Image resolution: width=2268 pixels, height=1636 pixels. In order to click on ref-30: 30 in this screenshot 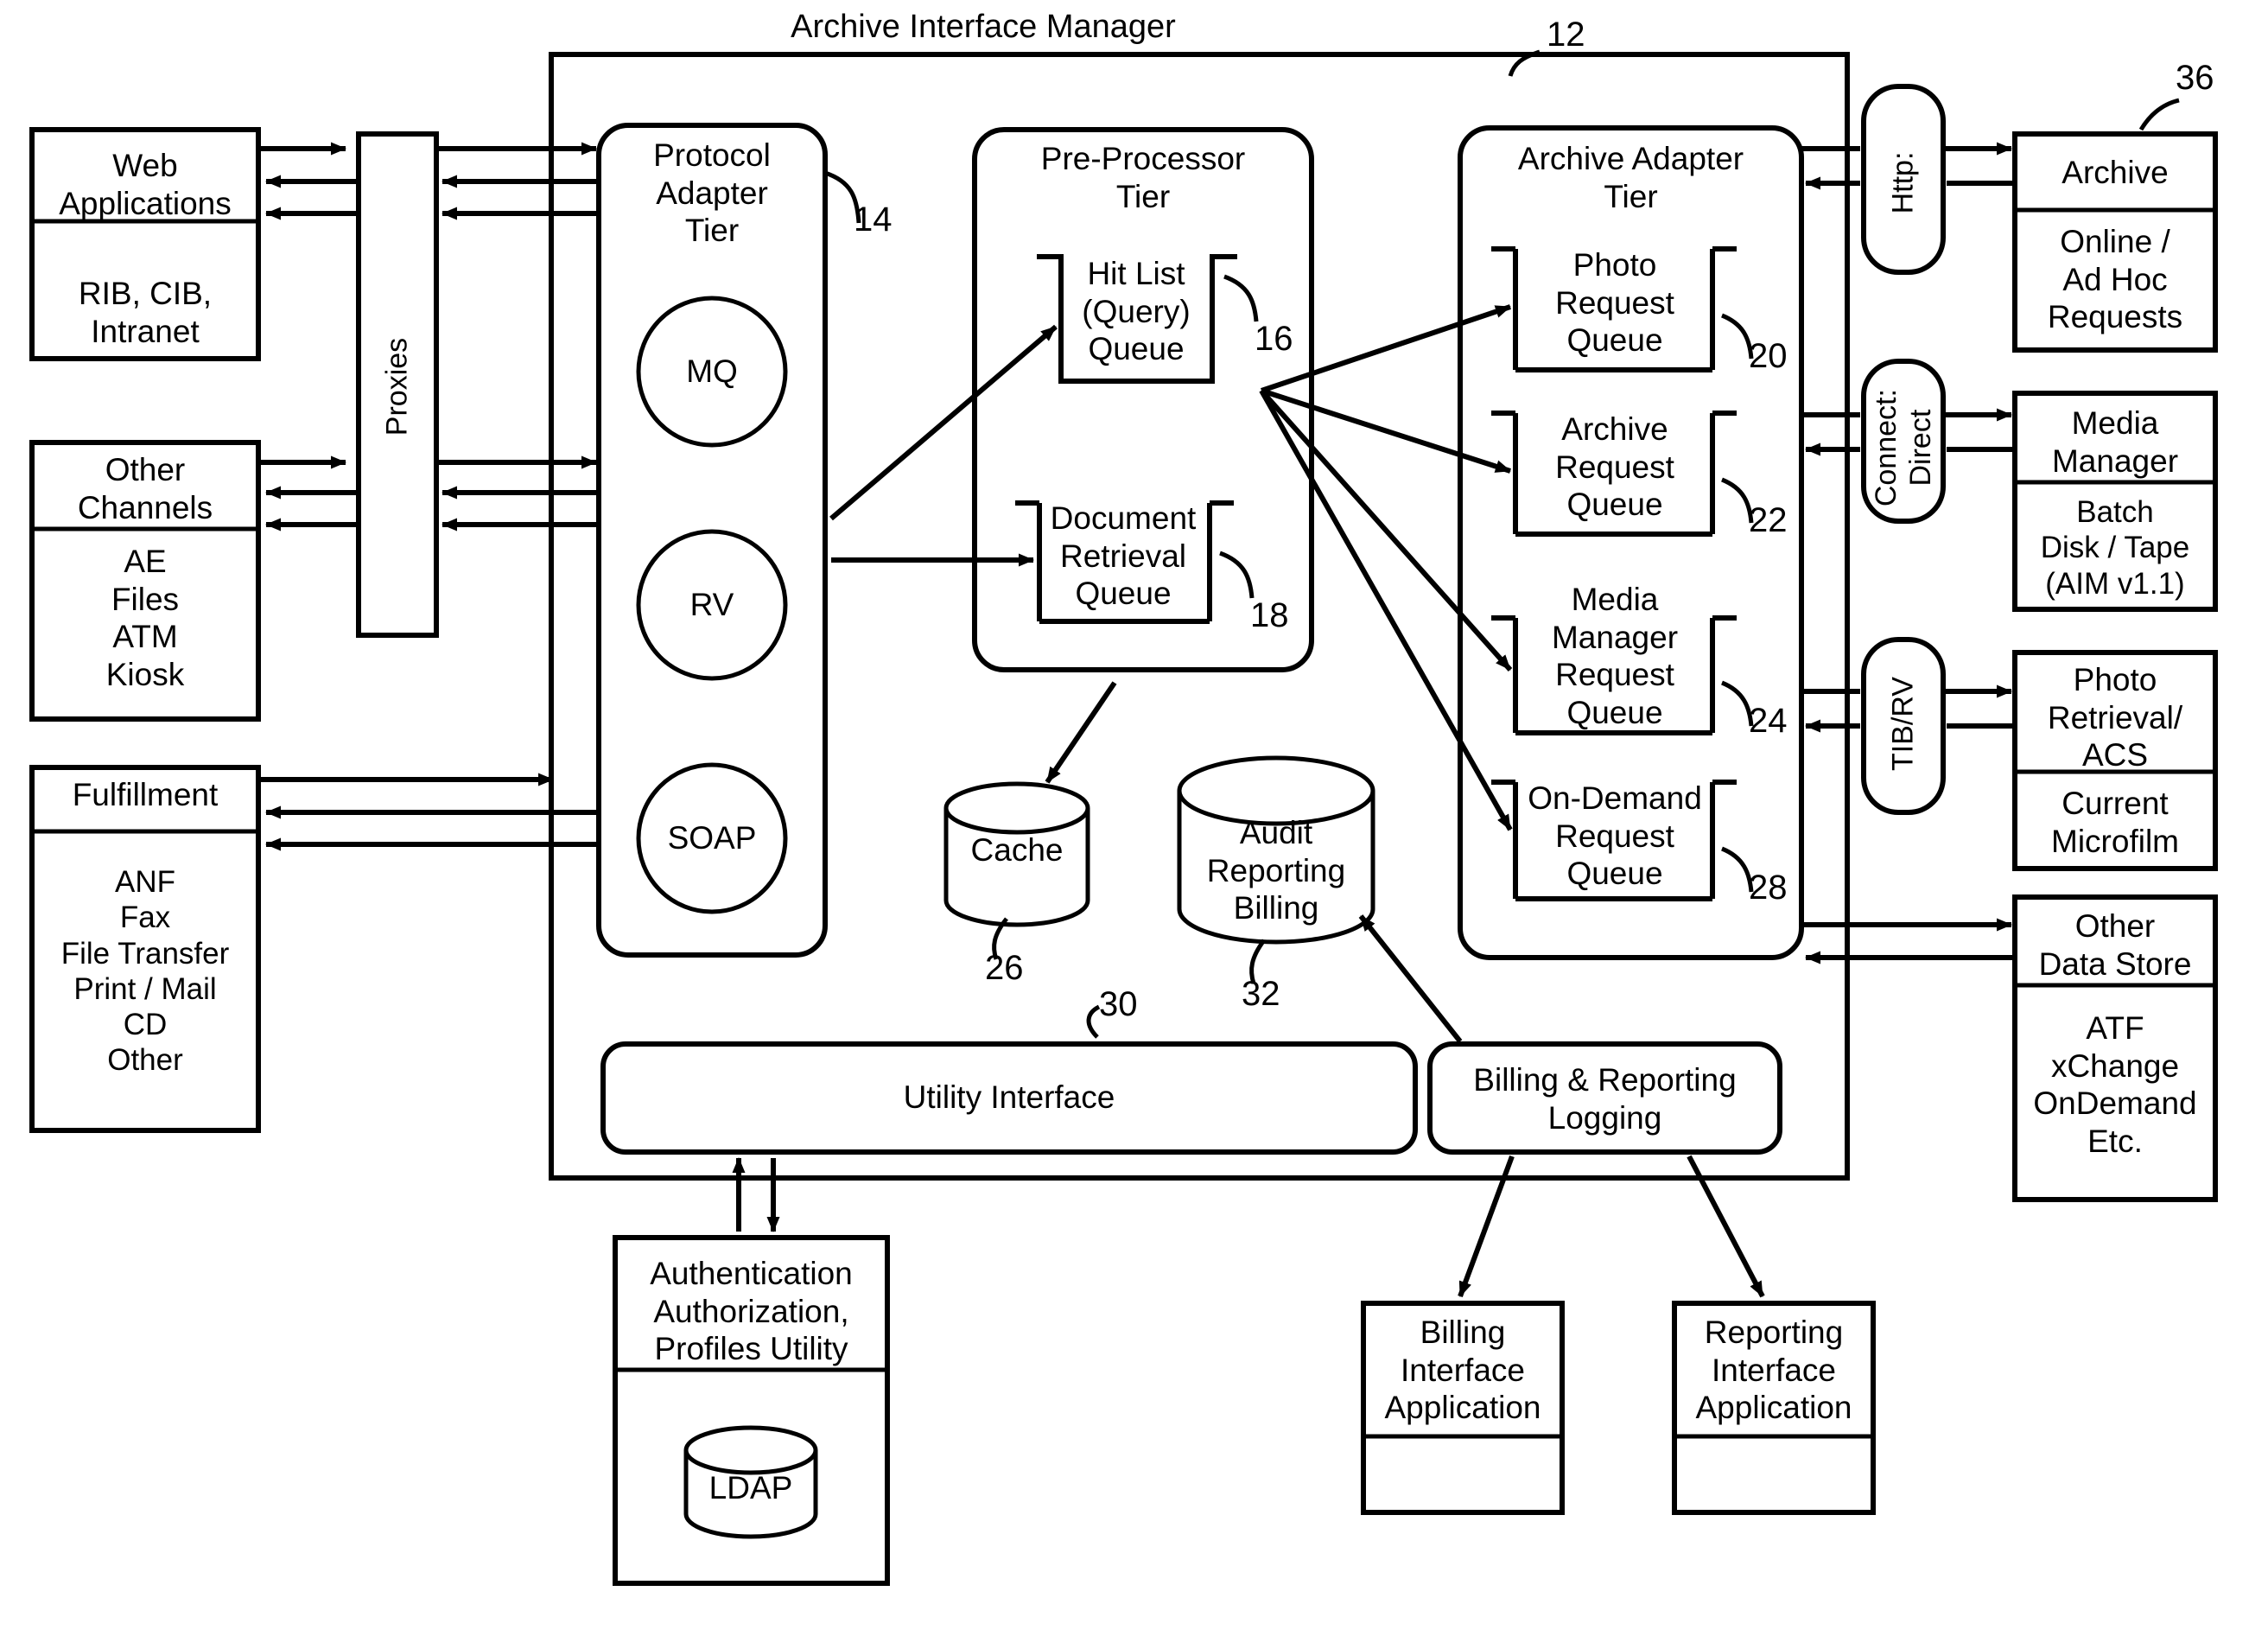, I will do `click(1118, 1004)`.